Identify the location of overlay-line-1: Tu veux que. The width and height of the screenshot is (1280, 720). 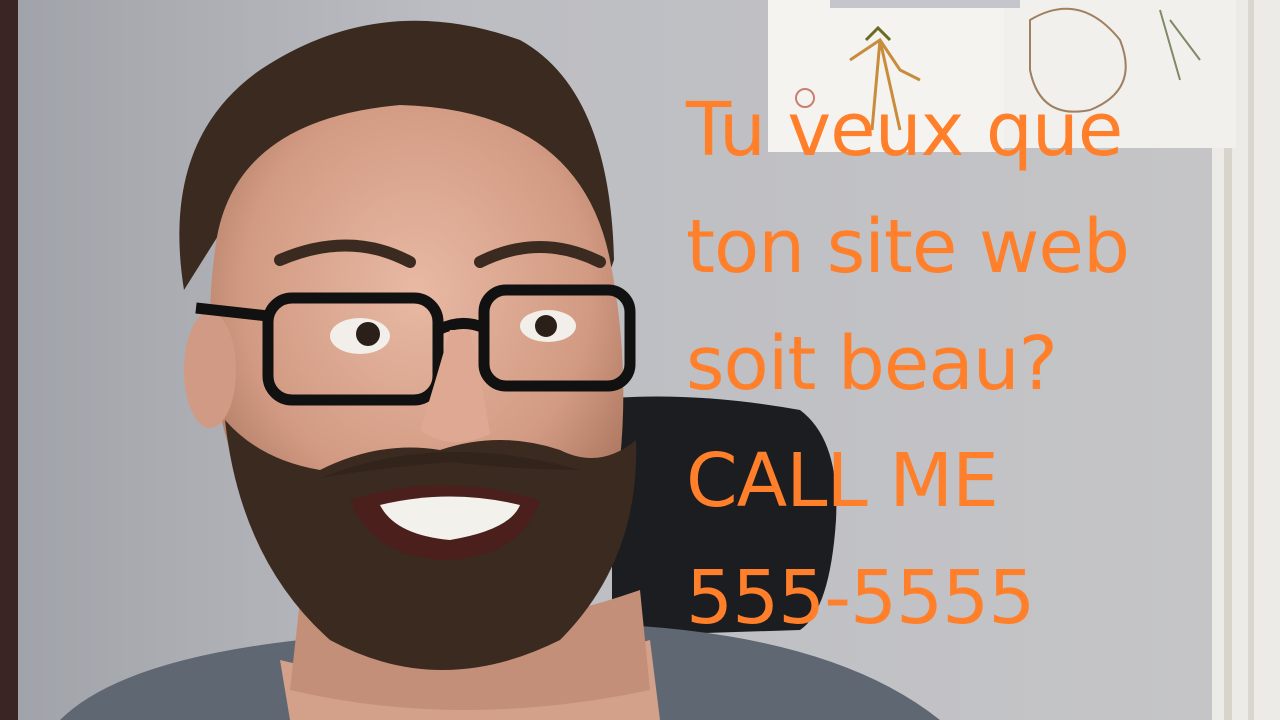
(904, 130).